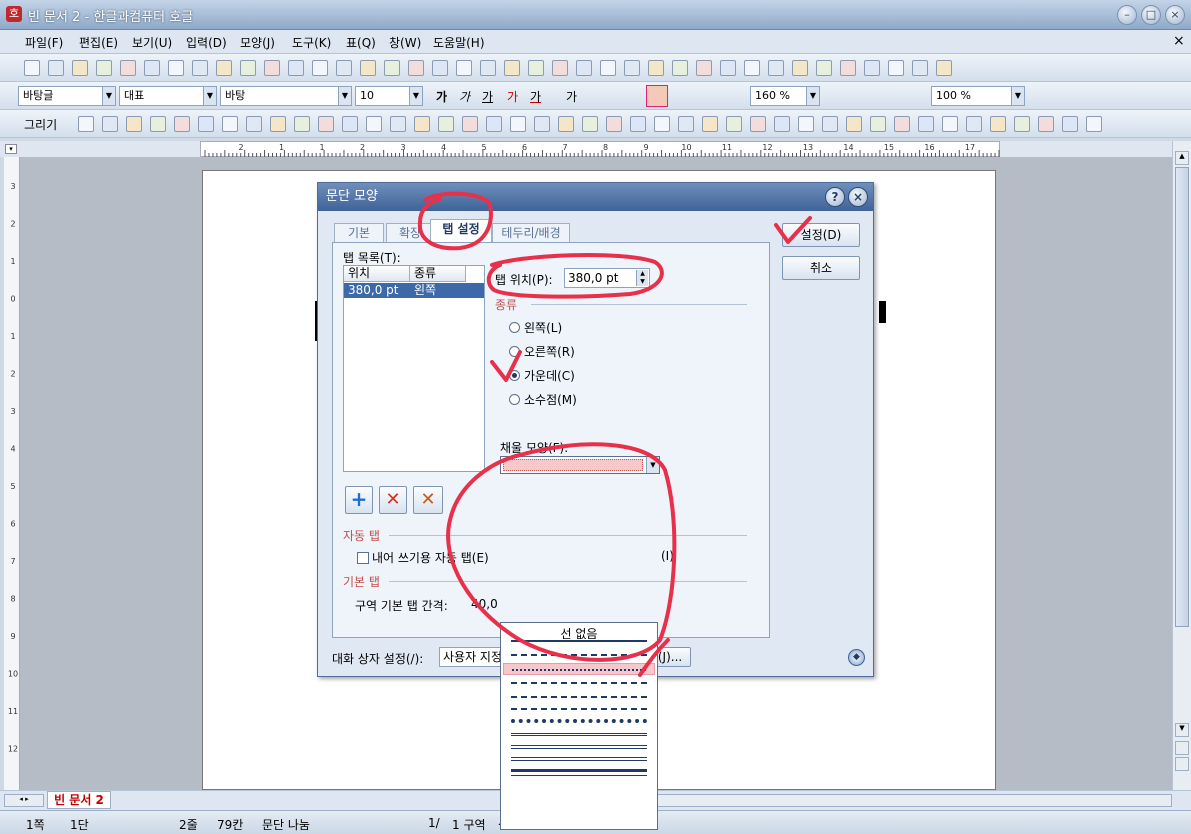 The width and height of the screenshot is (1191, 834). What do you see at coordinates (1127, 15) in the screenshot?
I see `minimize-button: –` at bounding box center [1127, 15].